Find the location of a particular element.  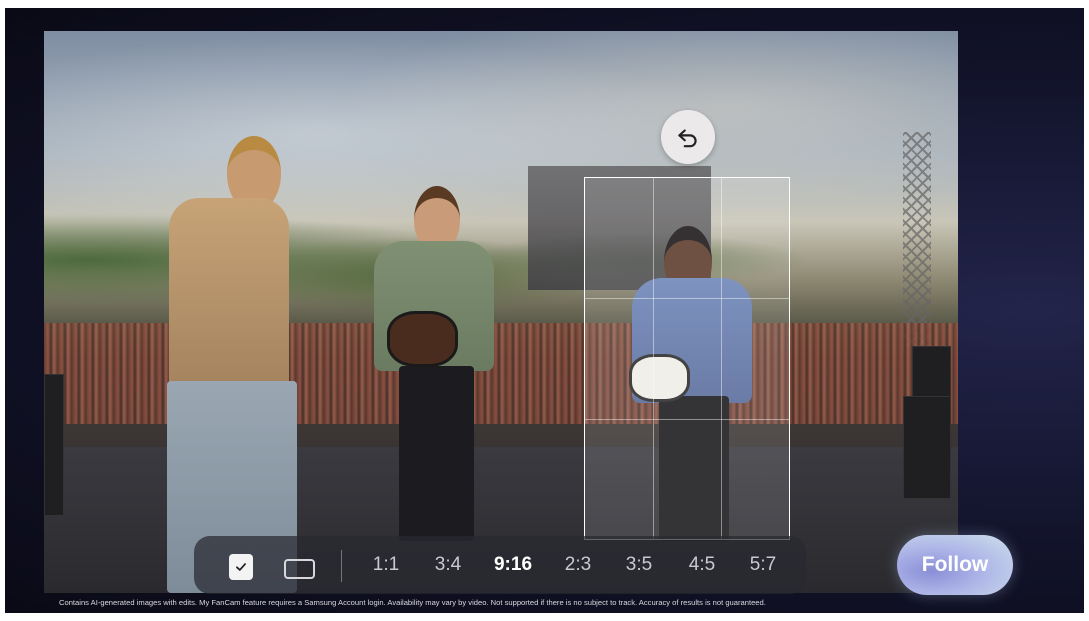

ratio-4-5: 4:5 is located at coordinates (702, 565).